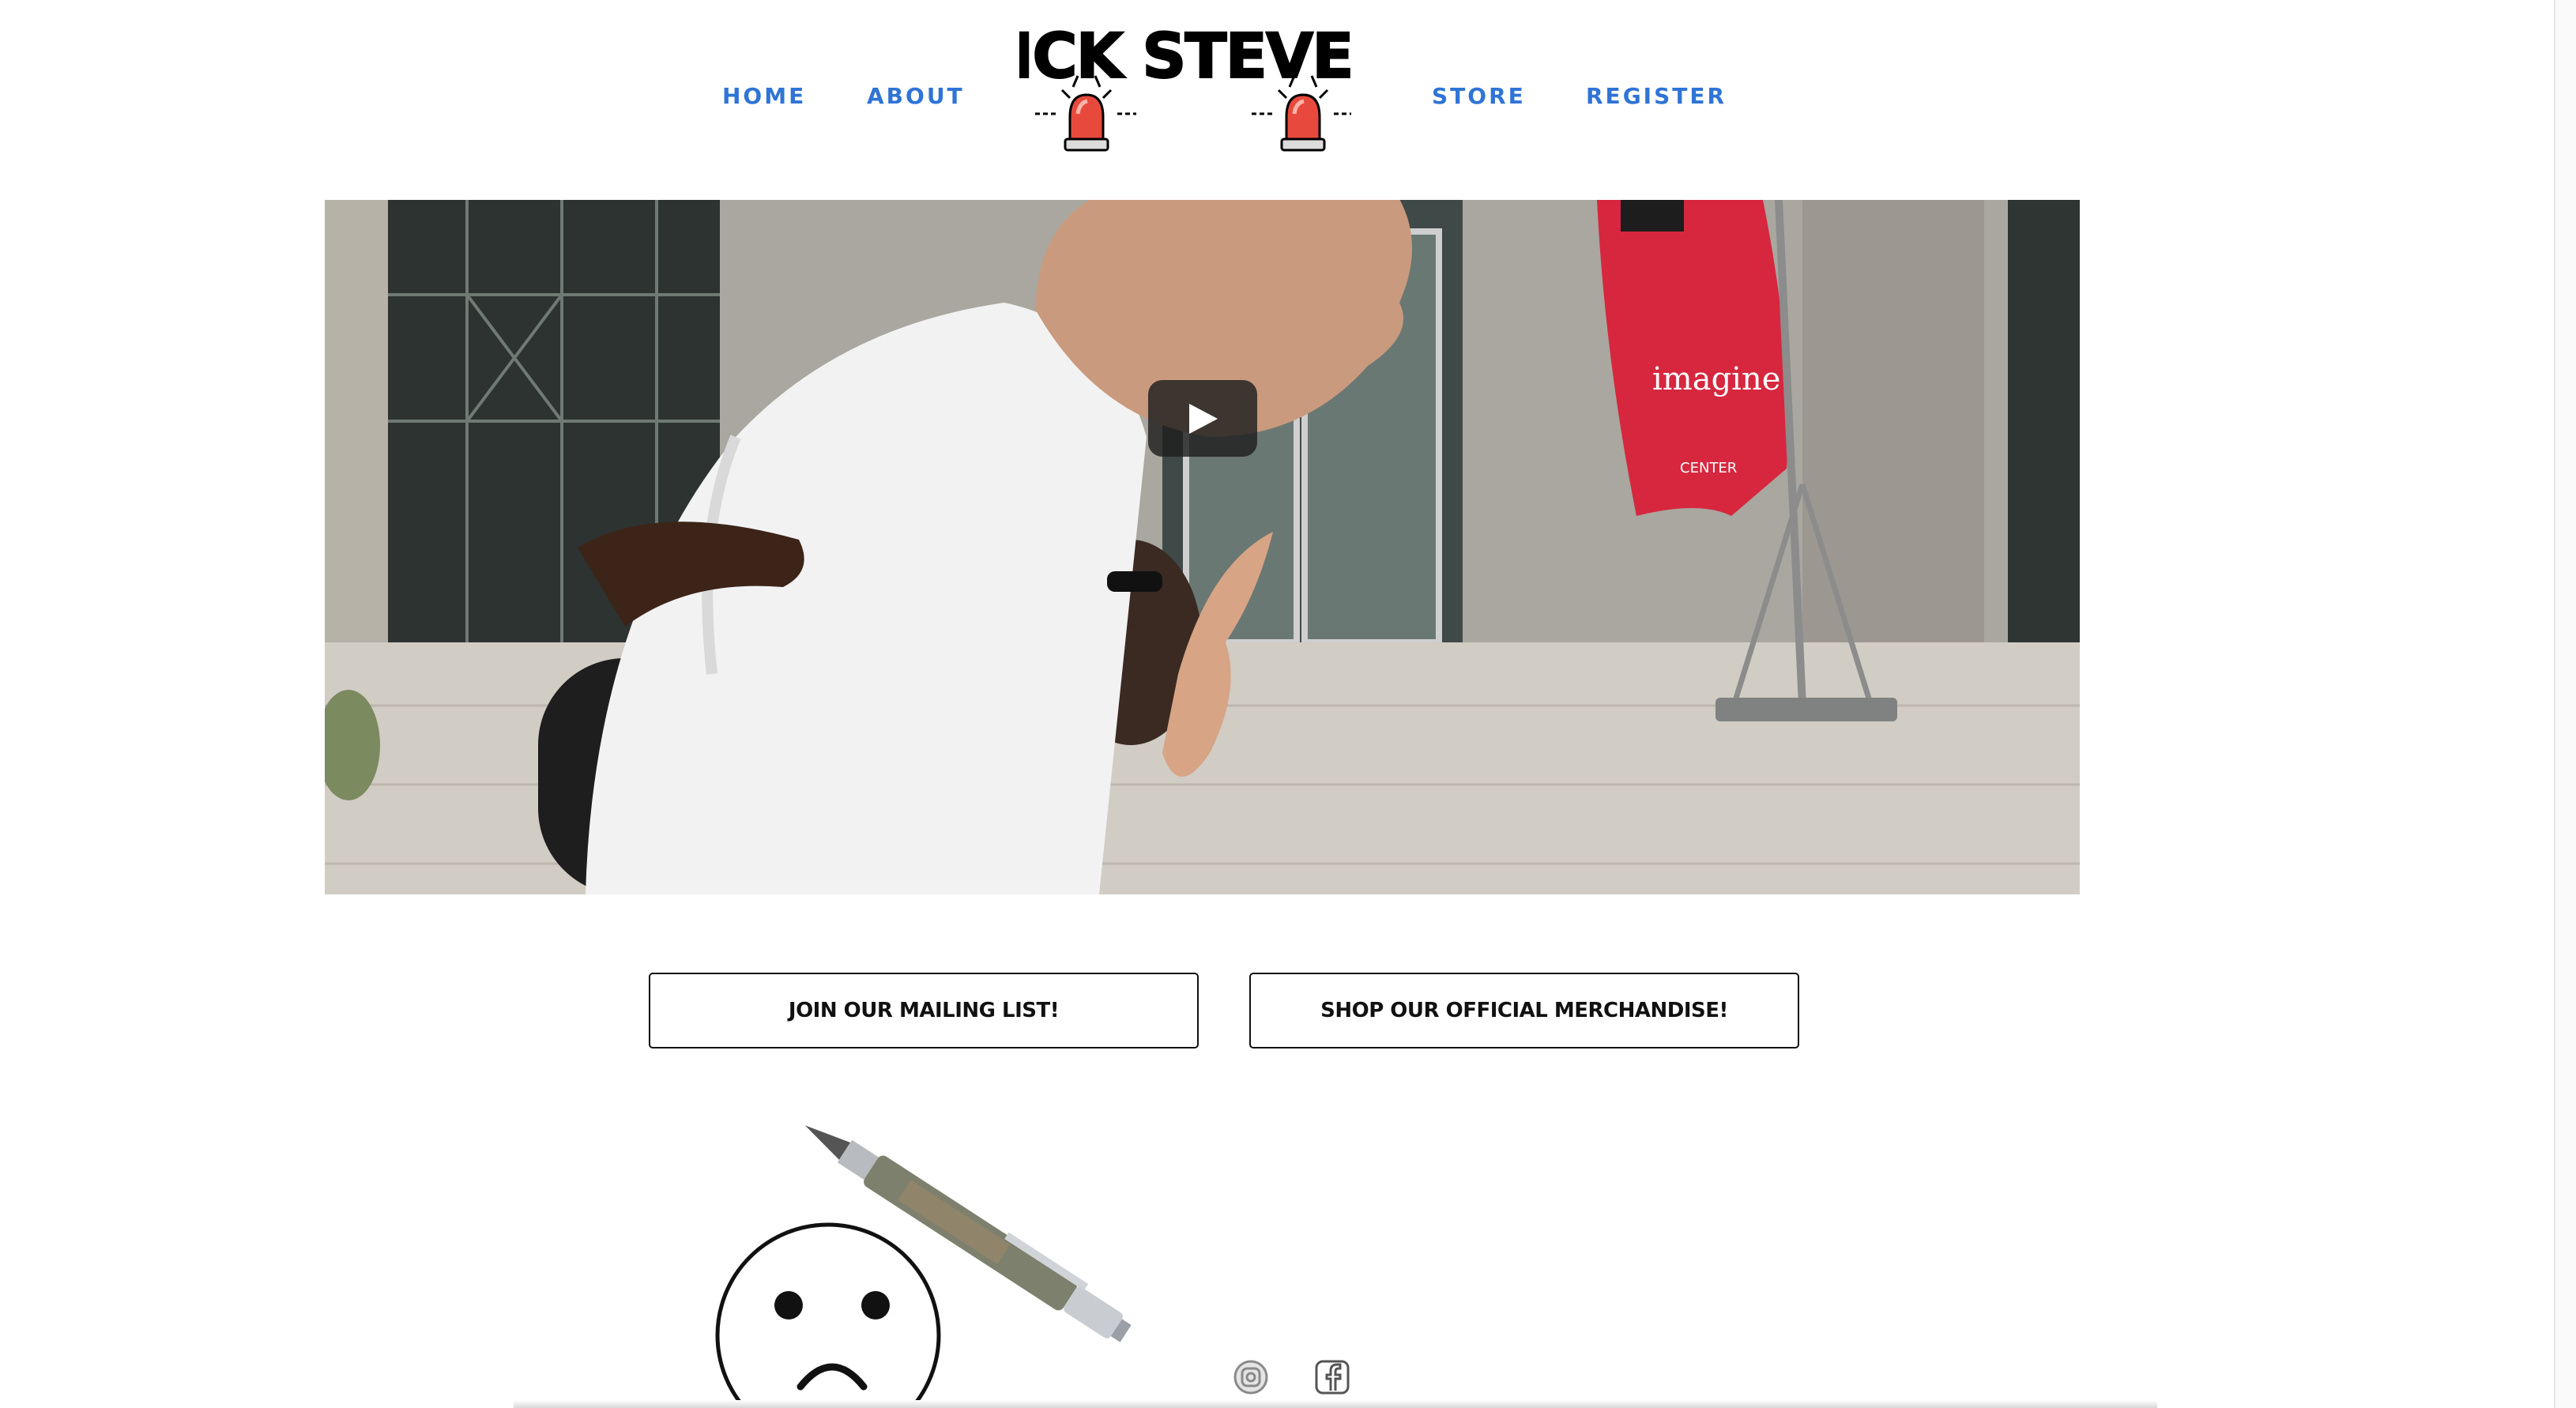 The image size is (2576, 1408). Describe the element at coordinates (1332, 1377) in the screenshot. I see `facebook-icon` at that location.